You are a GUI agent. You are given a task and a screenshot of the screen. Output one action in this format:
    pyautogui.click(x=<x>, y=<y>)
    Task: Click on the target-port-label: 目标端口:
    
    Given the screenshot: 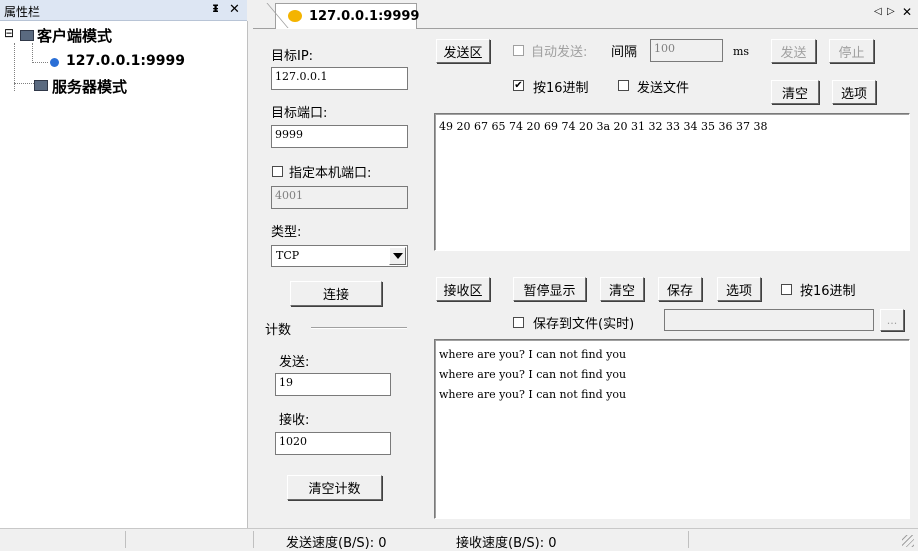 What is the action you would take?
    pyautogui.click(x=299, y=113)
    